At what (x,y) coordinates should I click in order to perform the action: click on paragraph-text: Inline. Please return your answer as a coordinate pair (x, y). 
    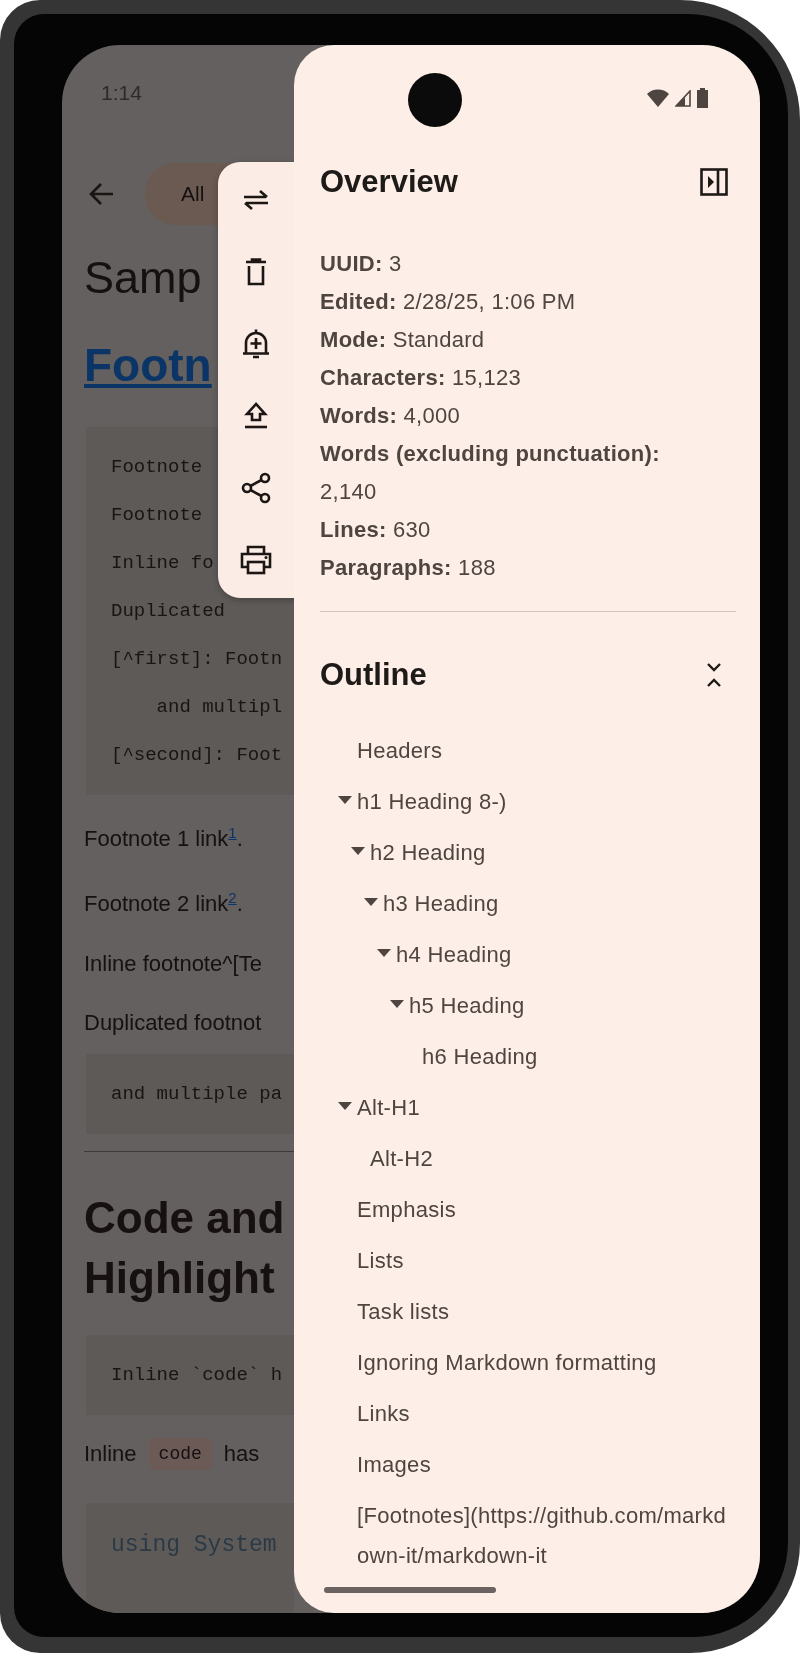
    Looking at the image, I should click on (110, 1453).